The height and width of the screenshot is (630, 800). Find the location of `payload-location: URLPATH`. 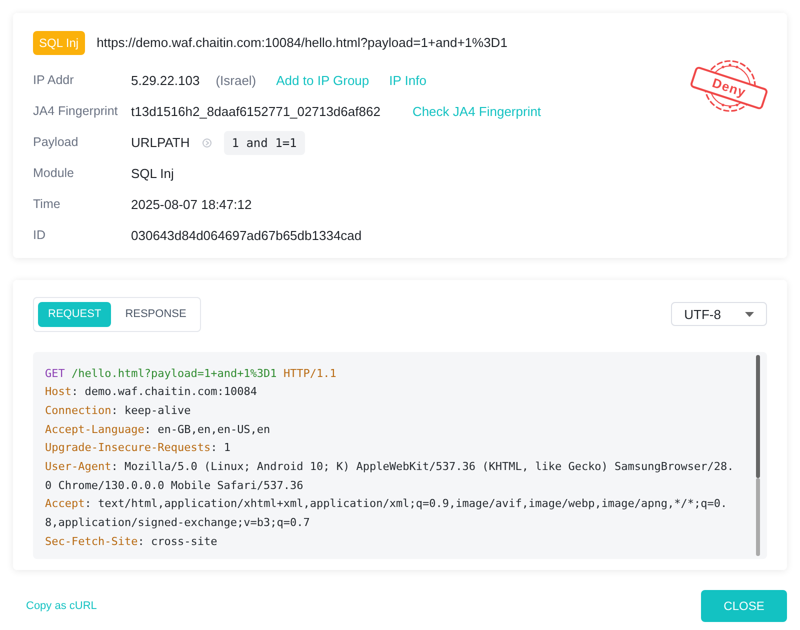

payload-location: URLPATH is located at coordinates (160, 143).